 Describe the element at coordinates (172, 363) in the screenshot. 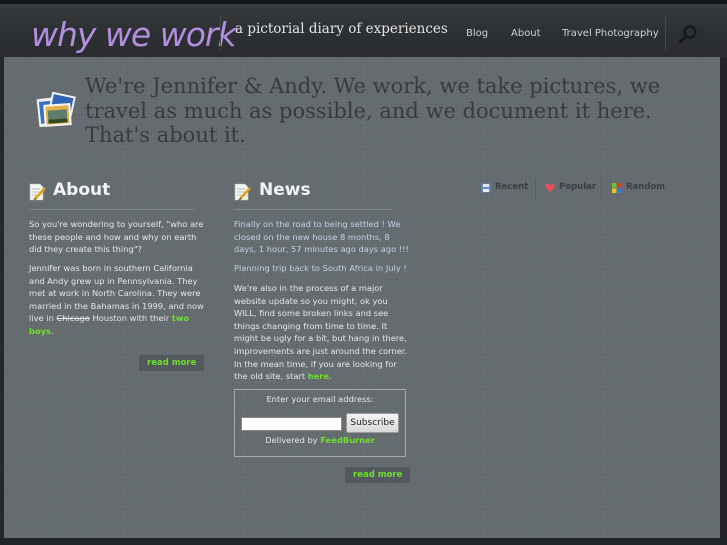

I see `about-read-more-button: read more` at that location.